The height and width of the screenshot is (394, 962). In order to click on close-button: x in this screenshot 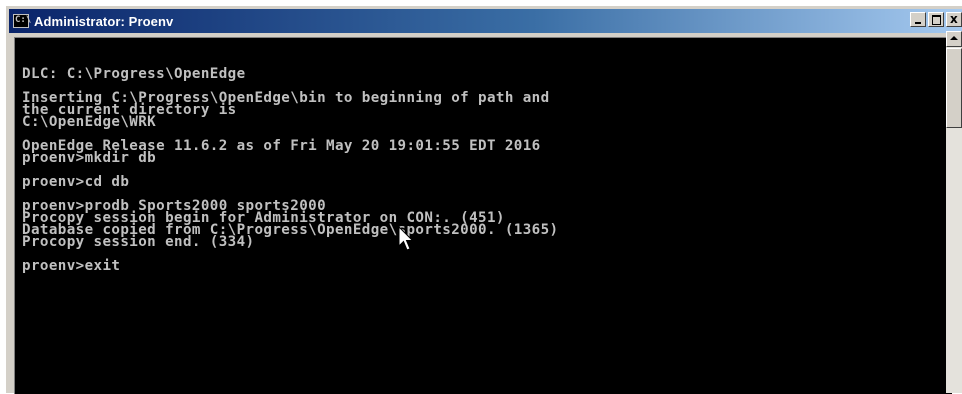, I will do `click(954, 19)`.